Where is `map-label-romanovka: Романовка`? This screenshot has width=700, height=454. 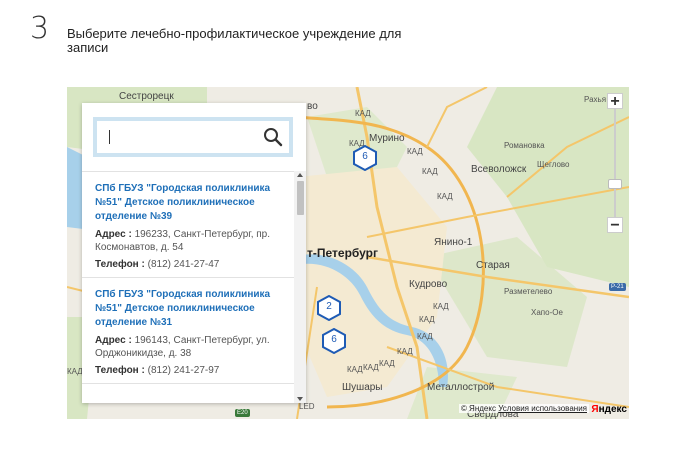
map-label-romanovka: Романовка is located at coordinates (524, 145).